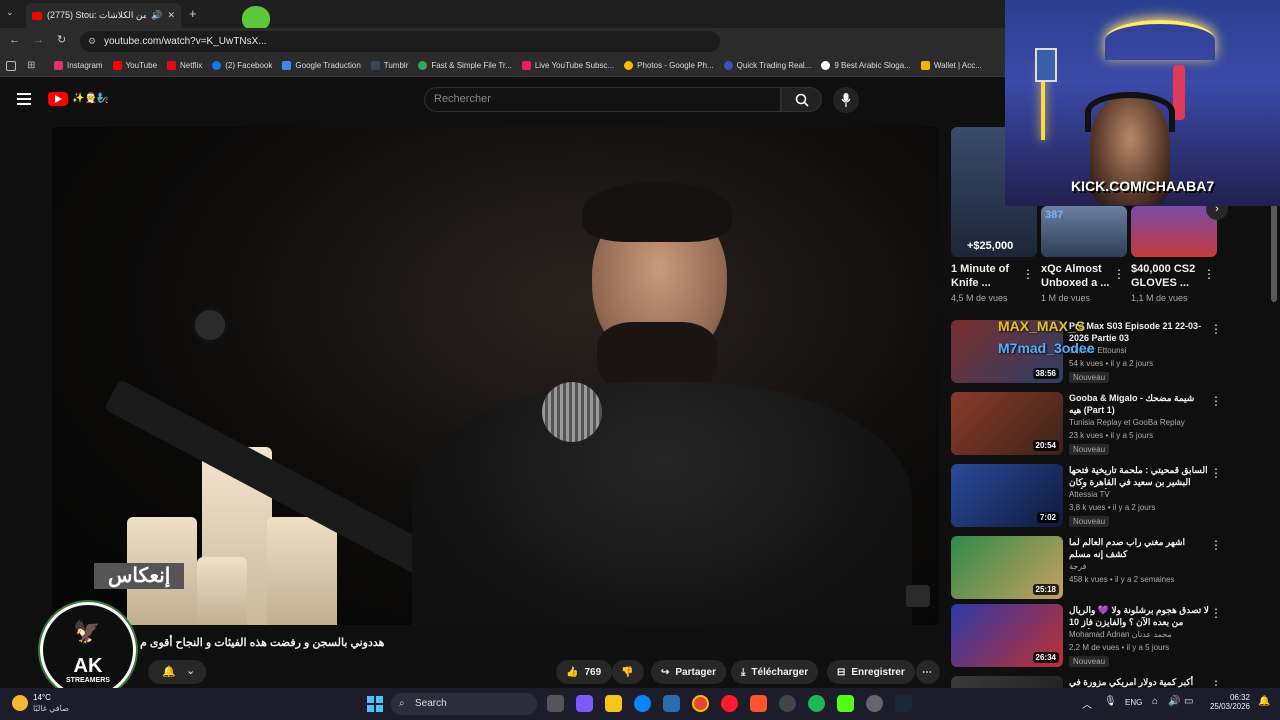 The width and height of the screenshot is (1280, 720). What do you see at coordinates (134, 65) in the screenshot?
I see `bookmark-youtube: YouTube` at bounding box center [134, 65].